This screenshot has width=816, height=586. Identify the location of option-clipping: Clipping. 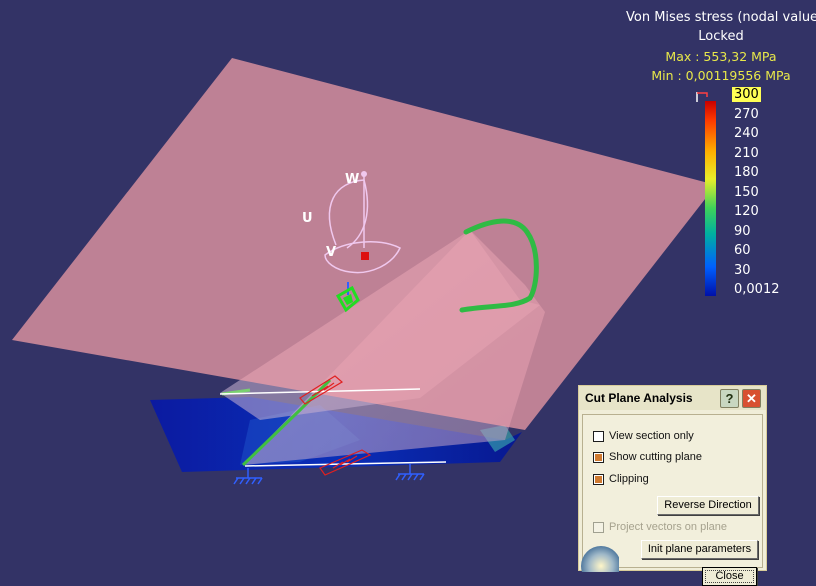
(621, 479).